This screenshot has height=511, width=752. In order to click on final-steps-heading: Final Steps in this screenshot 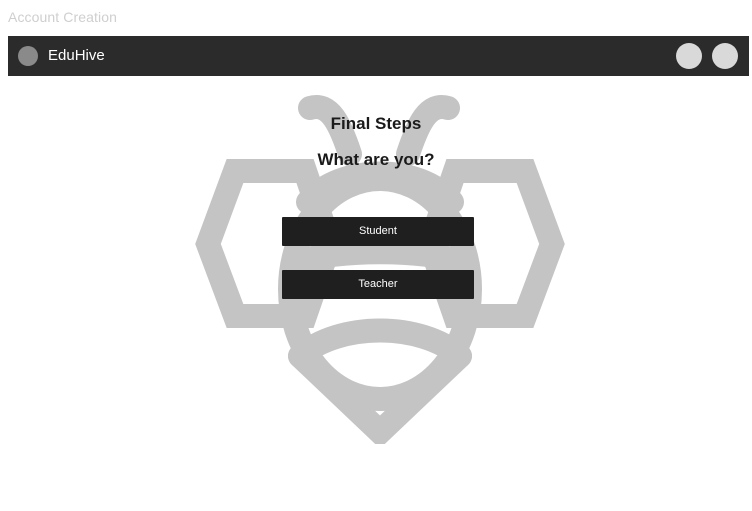, I will do `click(376, 123)`.